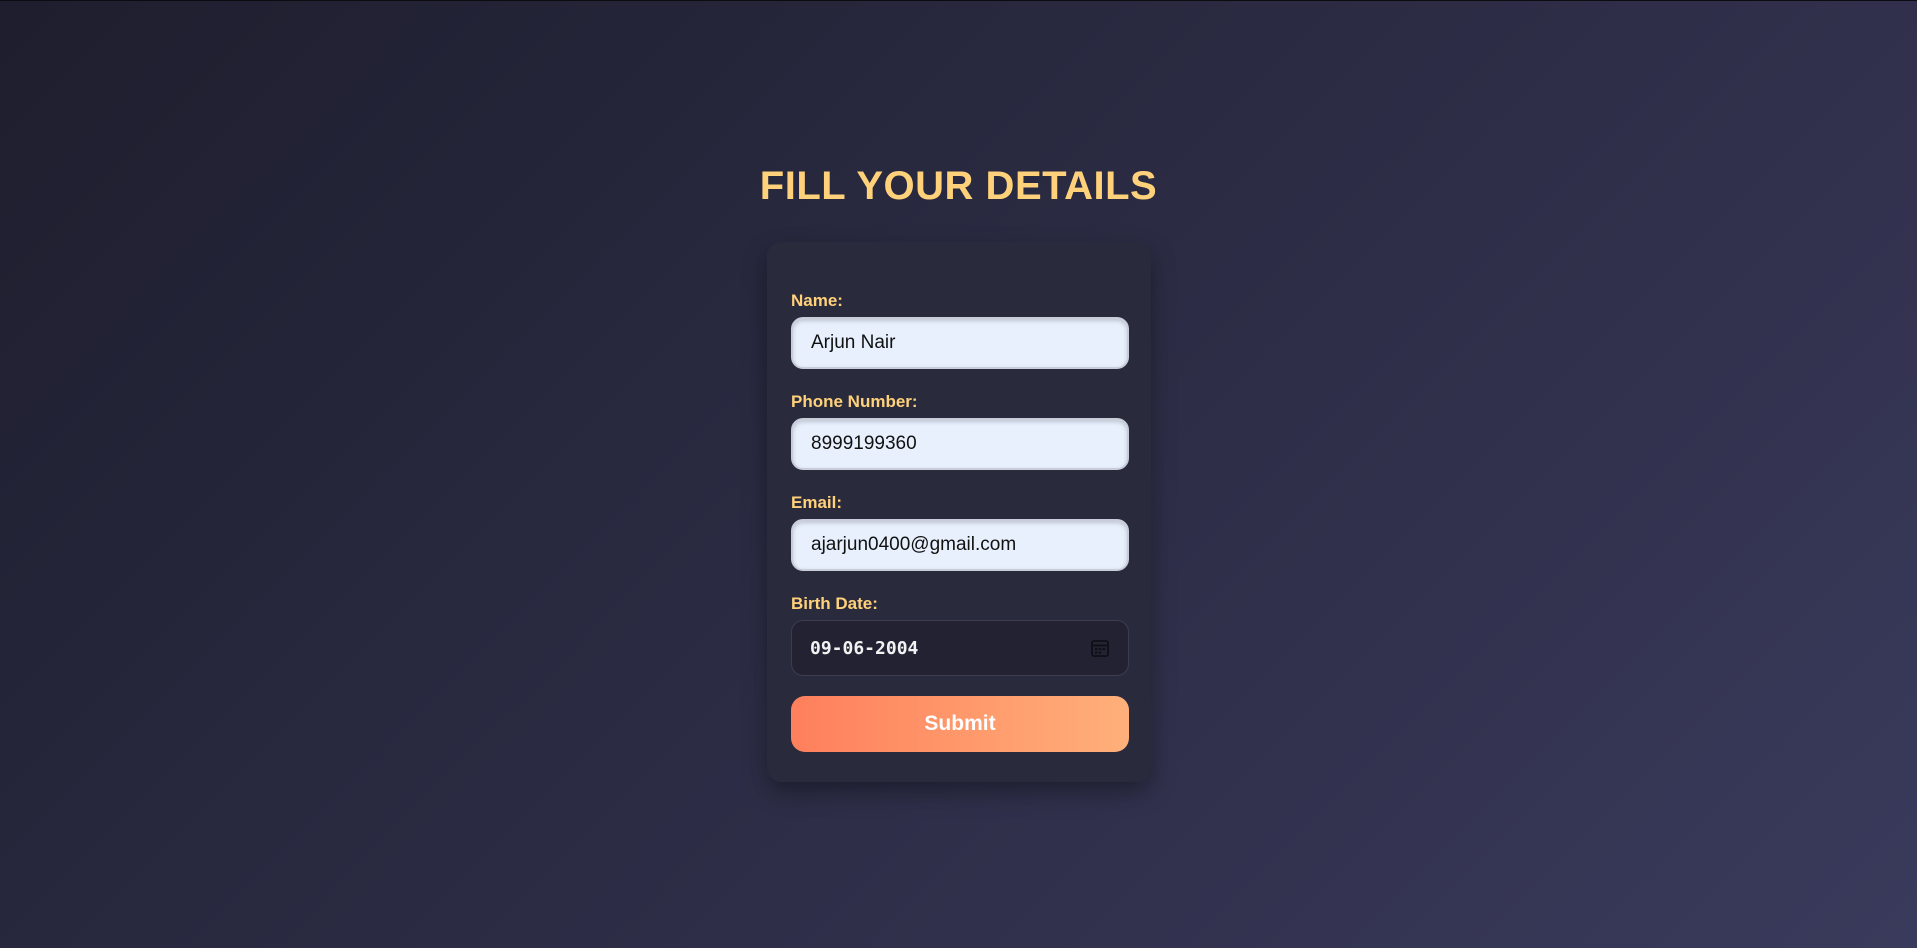 This screenshot has width=1917, height=948. What do you see at coordinates (864, 648) in the screenshot?
I see `birth-date-value: 09-06-2004` at bounding box center [864, 648].